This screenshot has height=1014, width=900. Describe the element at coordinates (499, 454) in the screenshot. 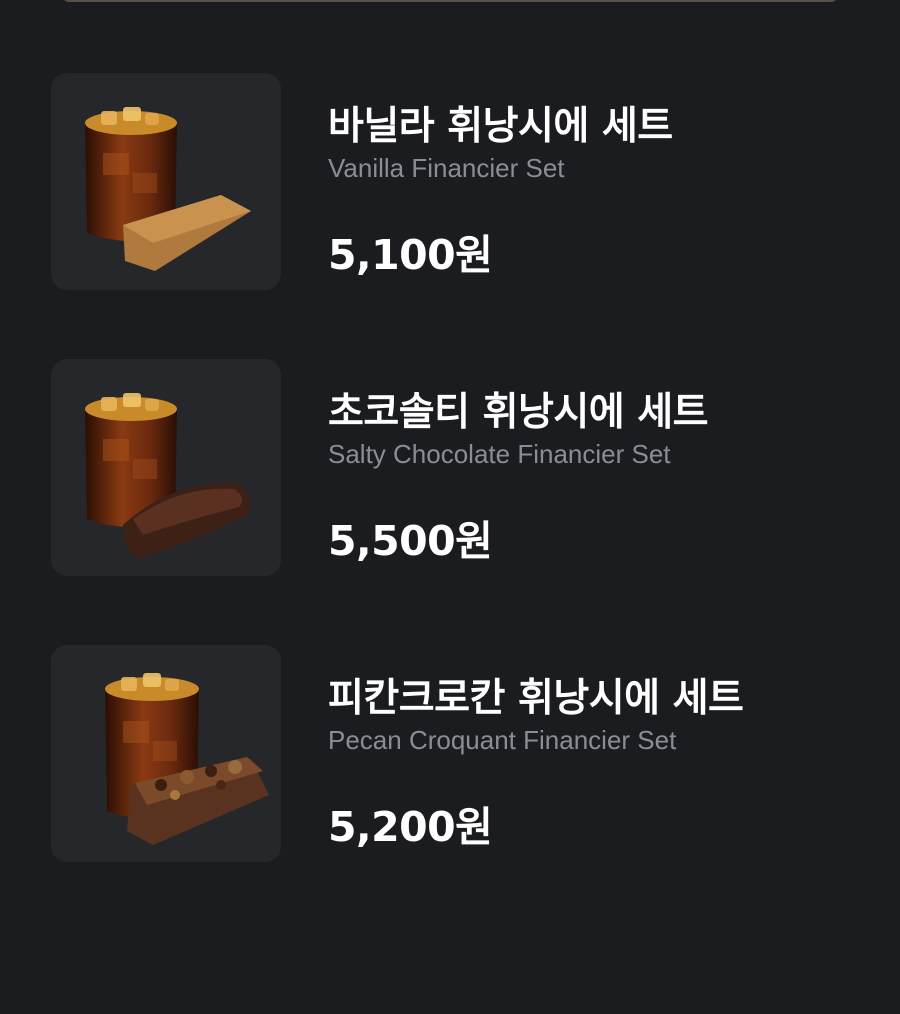

I see `item-name-english: Salty Chocolate Financier Set` at that location.